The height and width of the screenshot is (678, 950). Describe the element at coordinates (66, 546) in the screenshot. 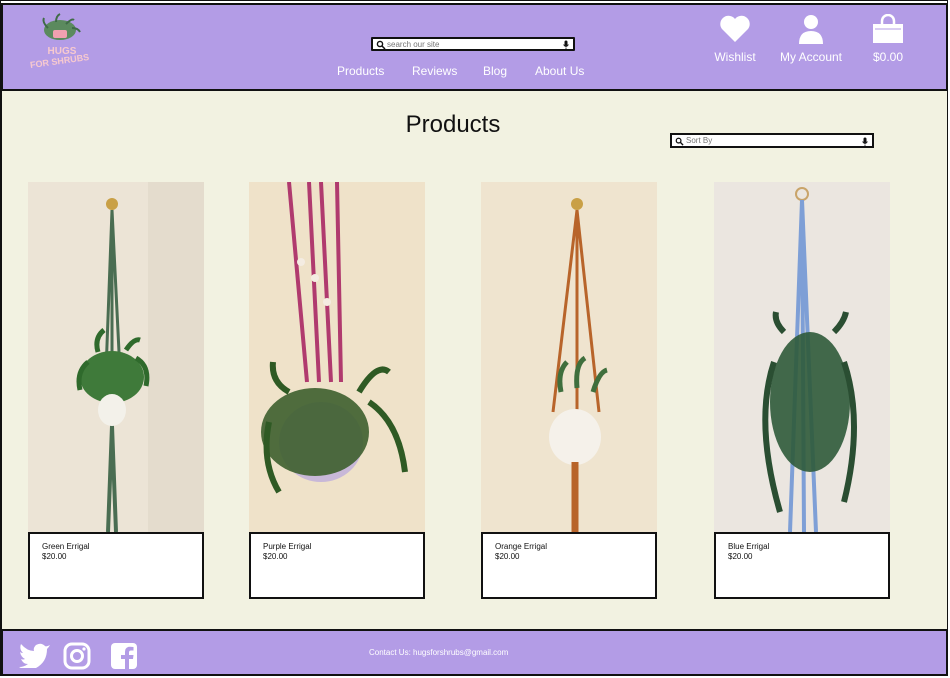

I see `product-name: Green Errigal` at that location.